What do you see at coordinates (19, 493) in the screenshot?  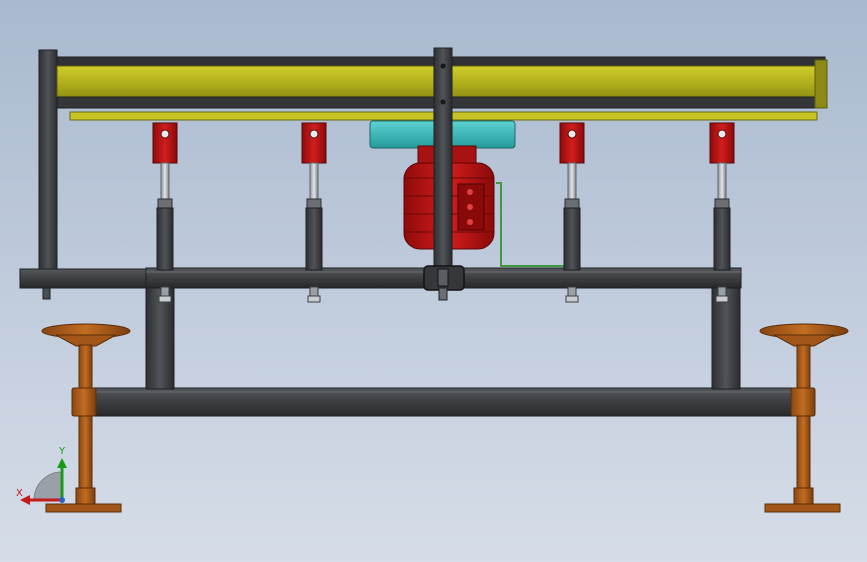 I see `x-axis-label: X` at bounding box center [19, 493].